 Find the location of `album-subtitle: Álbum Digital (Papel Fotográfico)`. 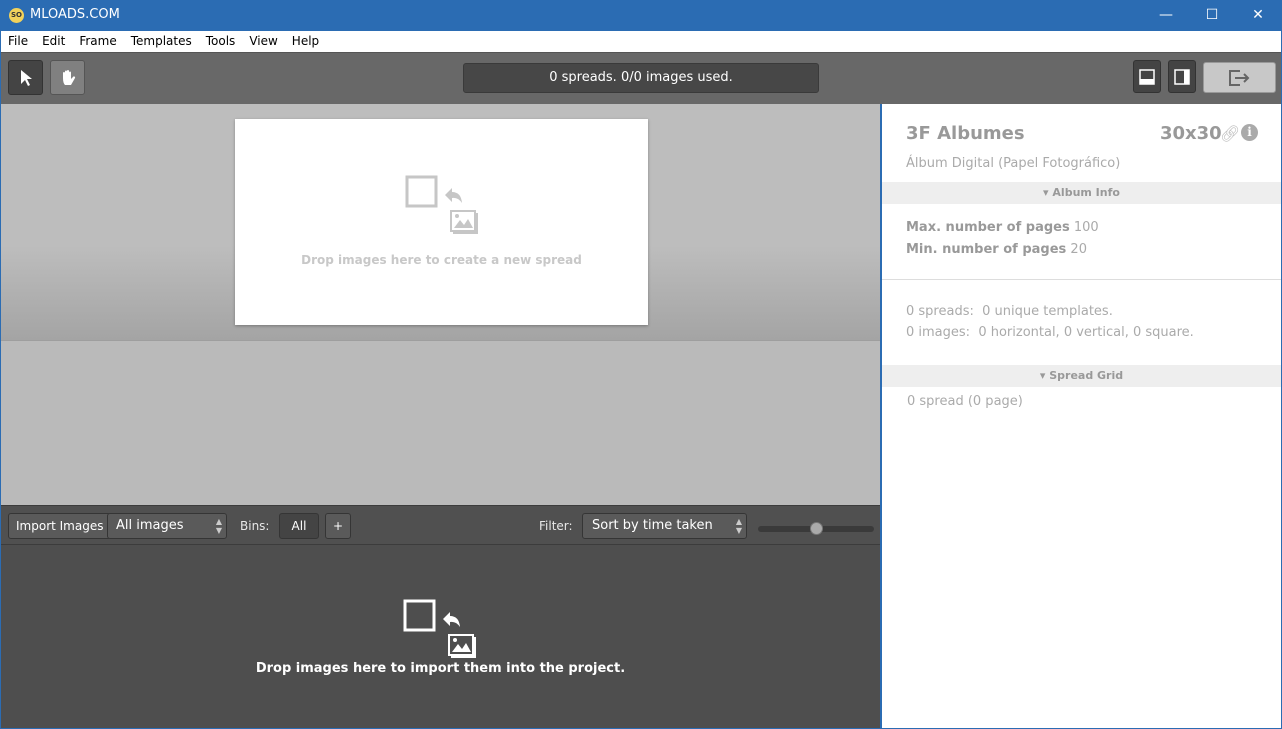

album-subtitle: Álbum Digital (Papel Fotográfico) is located at coordinates (1013, 163).